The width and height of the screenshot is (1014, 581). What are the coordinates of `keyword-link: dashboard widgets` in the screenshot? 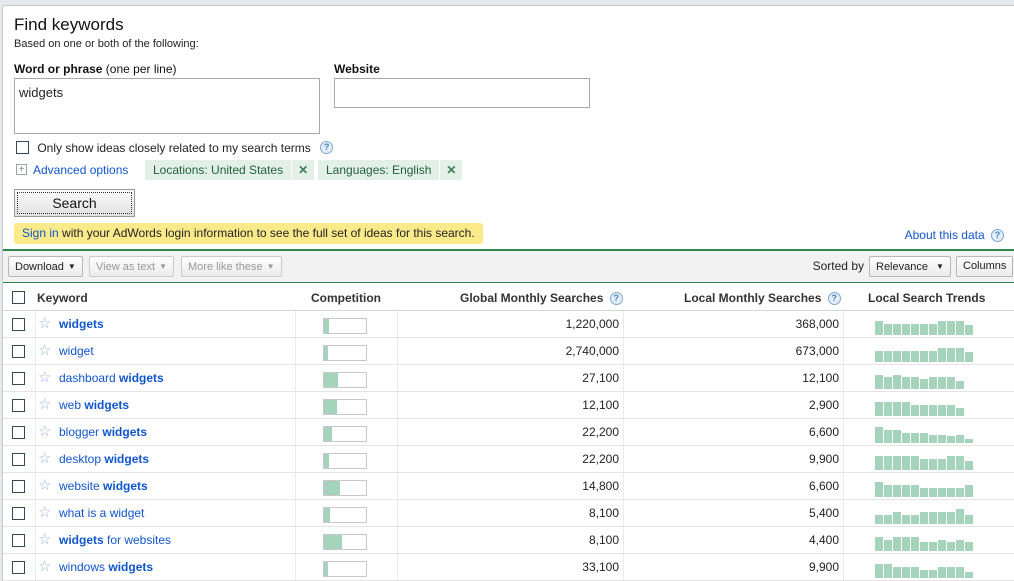 It's located at (111, 378).